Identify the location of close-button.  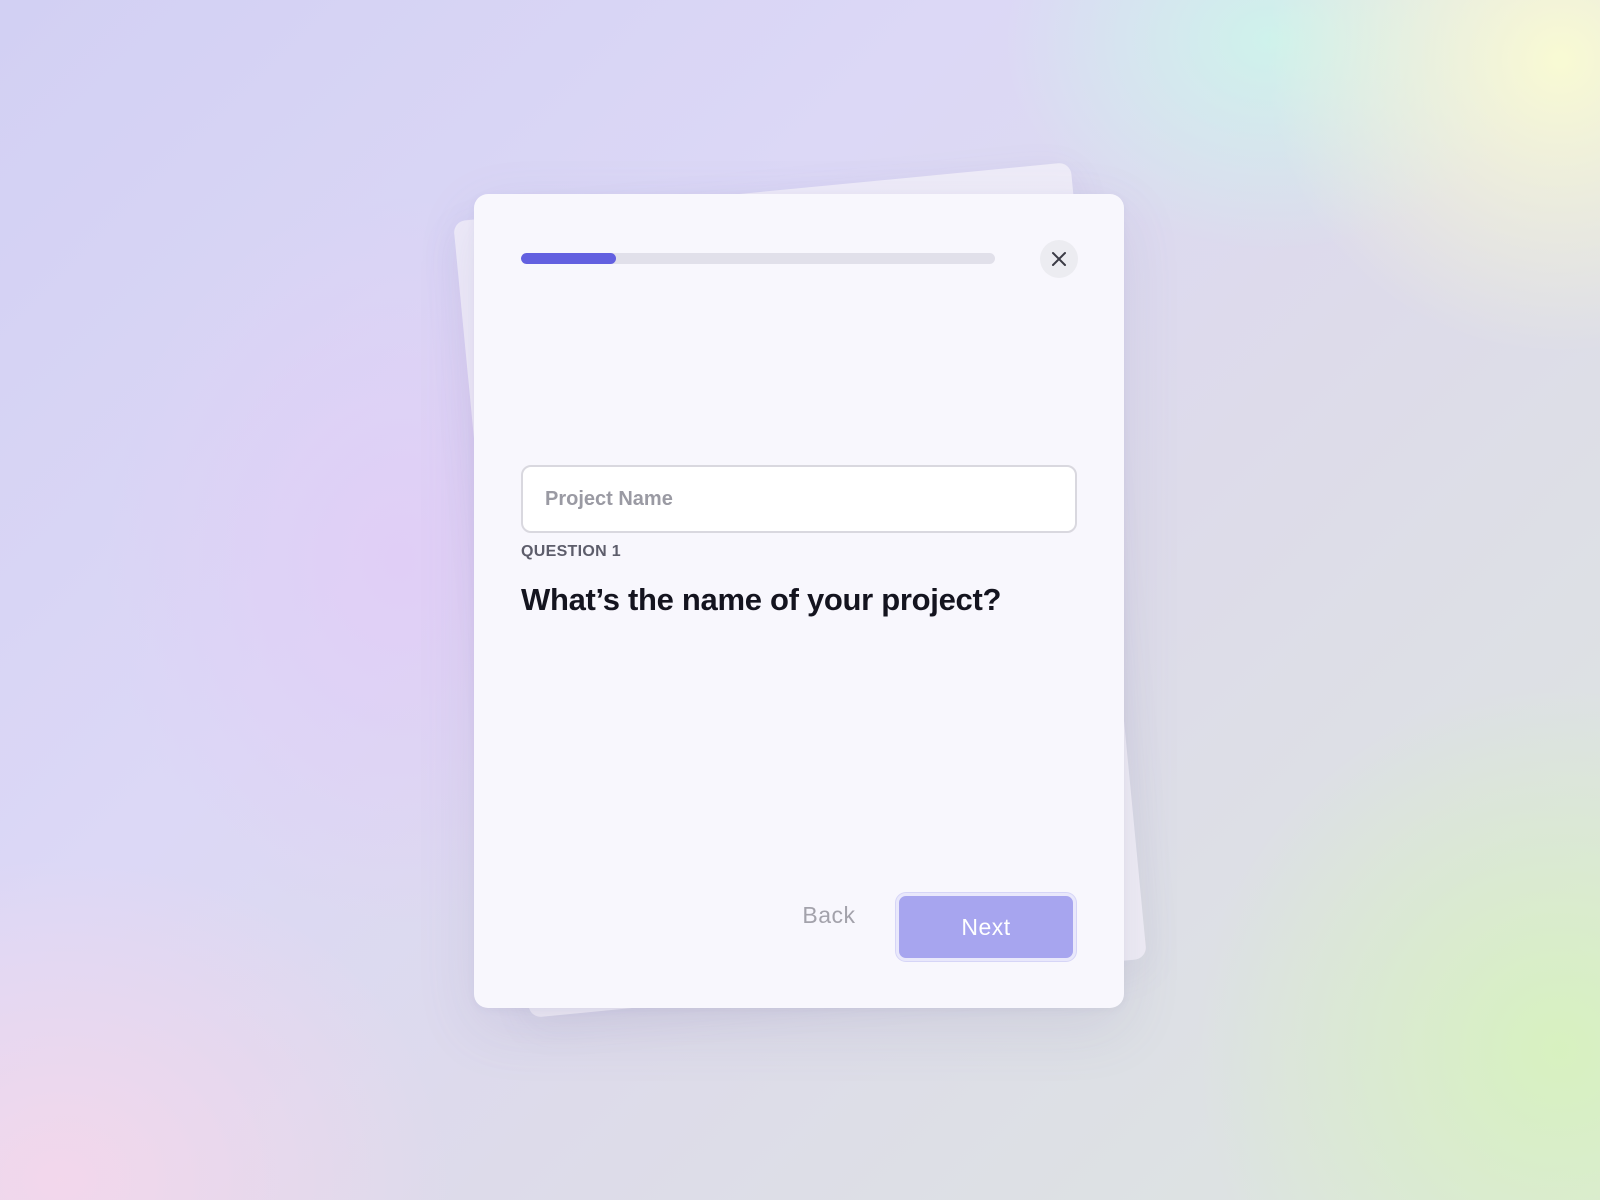
(1059, 259).